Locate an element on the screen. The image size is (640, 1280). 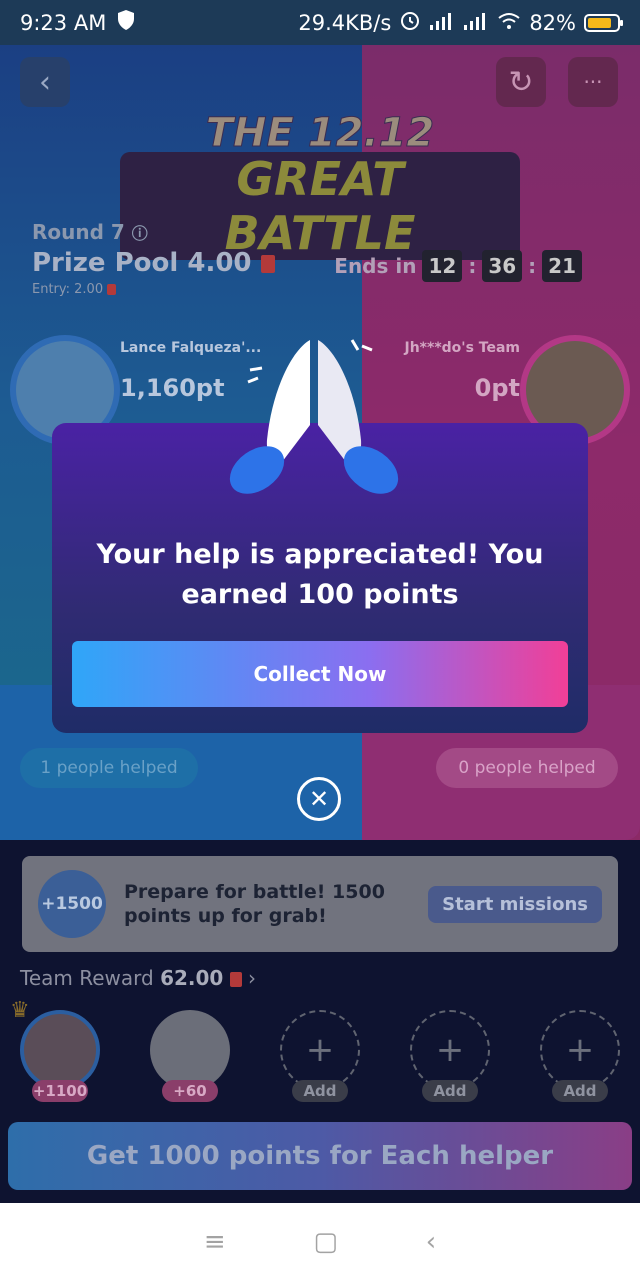
countdown: Ends in 12 : 36 : 21 is located at coordinates (458, 266).